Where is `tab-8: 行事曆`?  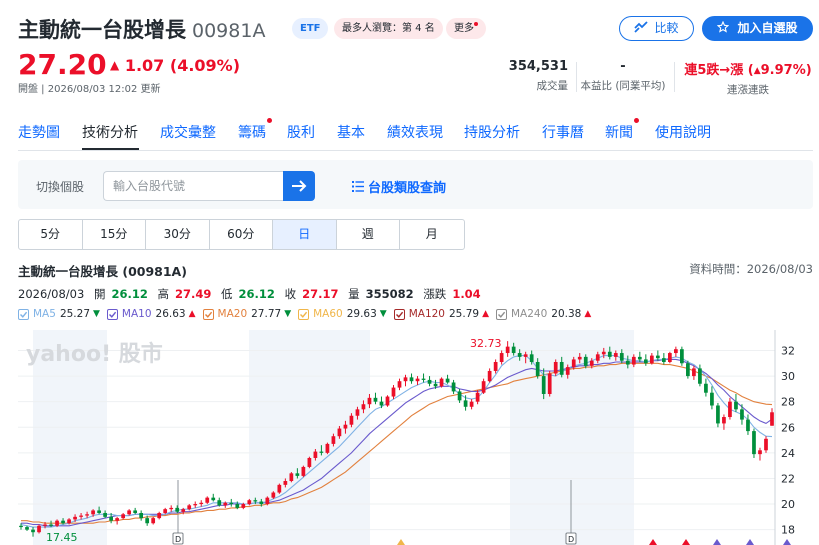
tab-8: 行事曆 is located at coordinates (563, 132).